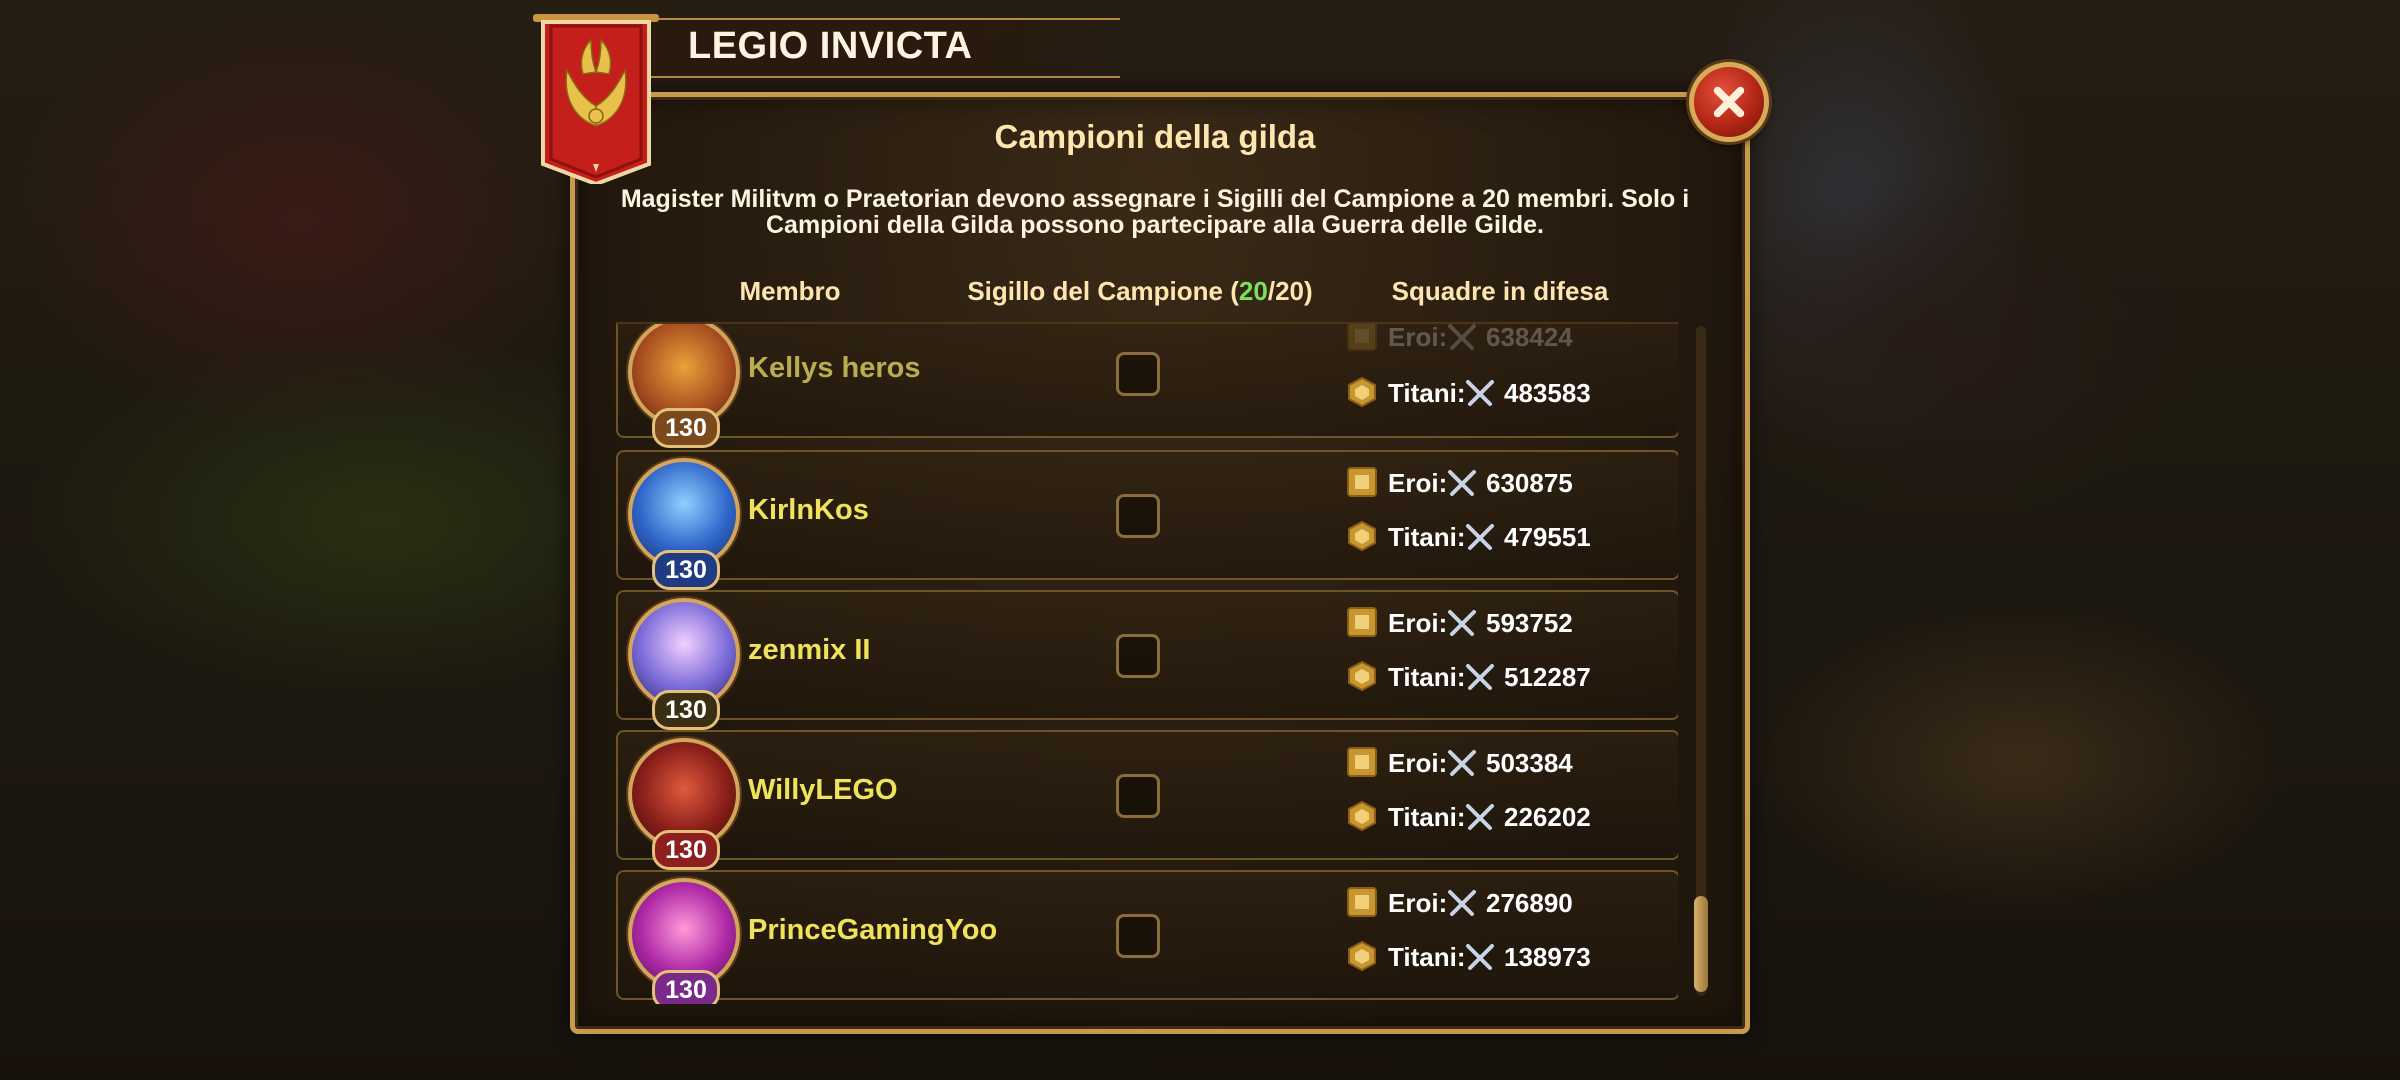  Describe the element at coordinates (1155, 136) in the screenshot. I see `dialog-heading: Campioni della gilda` at that location.